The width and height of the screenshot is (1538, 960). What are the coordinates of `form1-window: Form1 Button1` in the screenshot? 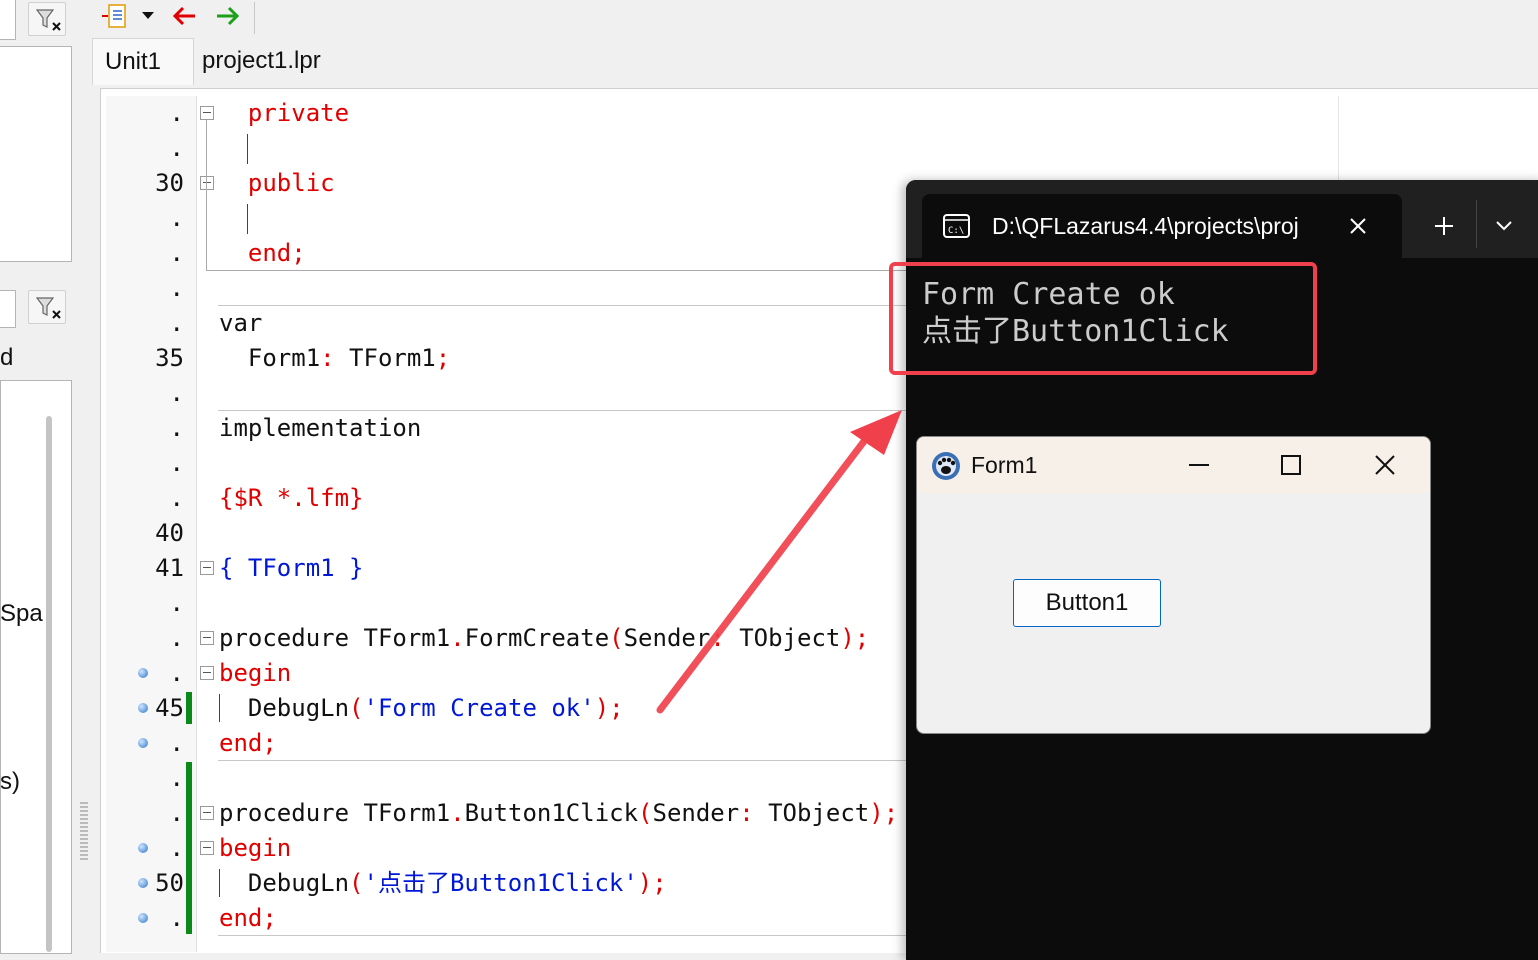 It's located at (1173, 585).